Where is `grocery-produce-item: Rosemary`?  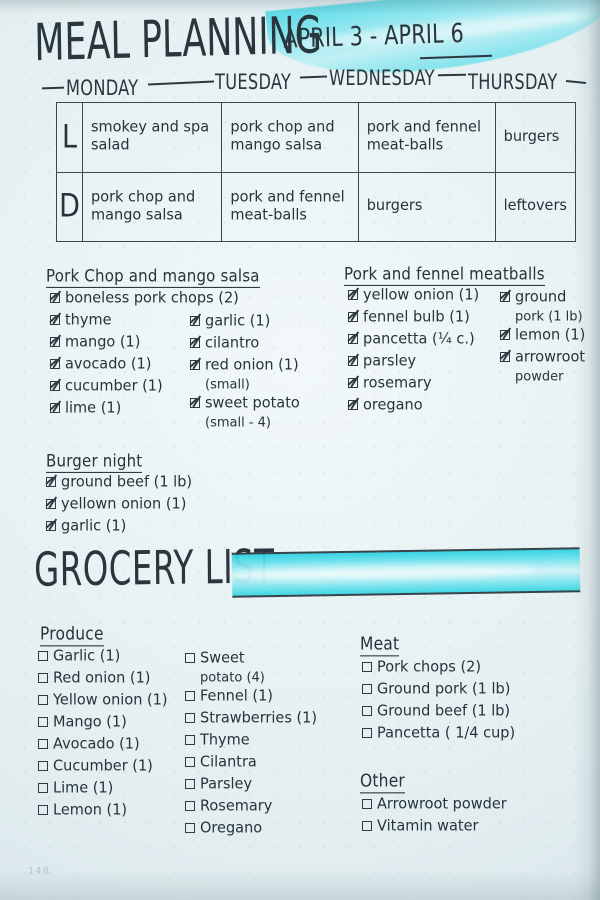
grocery-produce-item: Rosemary is located at coordinates (251, 806).